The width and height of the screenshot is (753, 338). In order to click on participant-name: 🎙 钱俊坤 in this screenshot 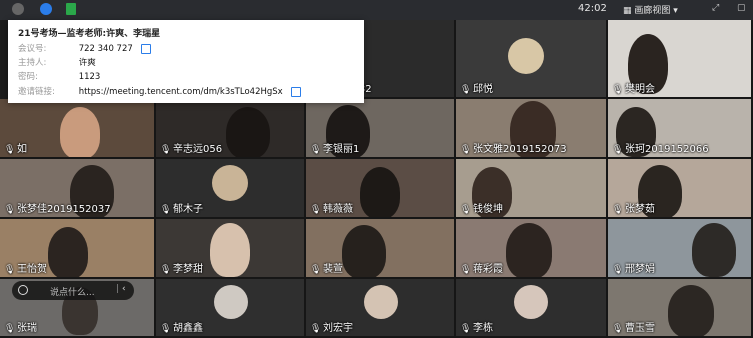, I will do `click(481, 209)`.